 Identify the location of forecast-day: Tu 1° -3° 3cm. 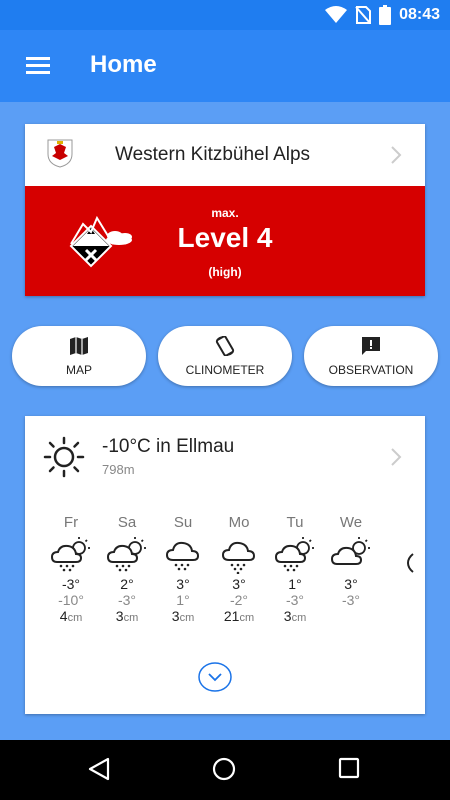
(295, 569).